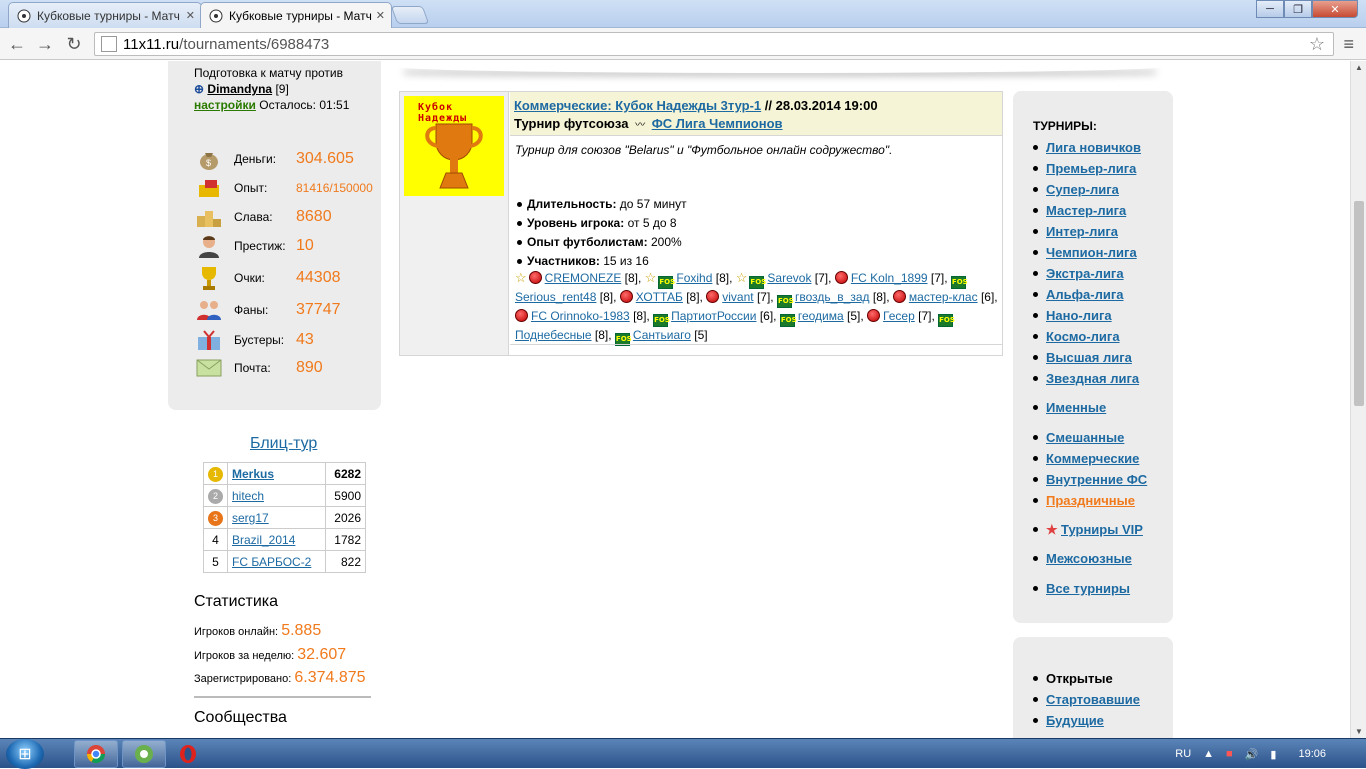  I want to click on union-flag-icon: FOS, so click(661, 320).